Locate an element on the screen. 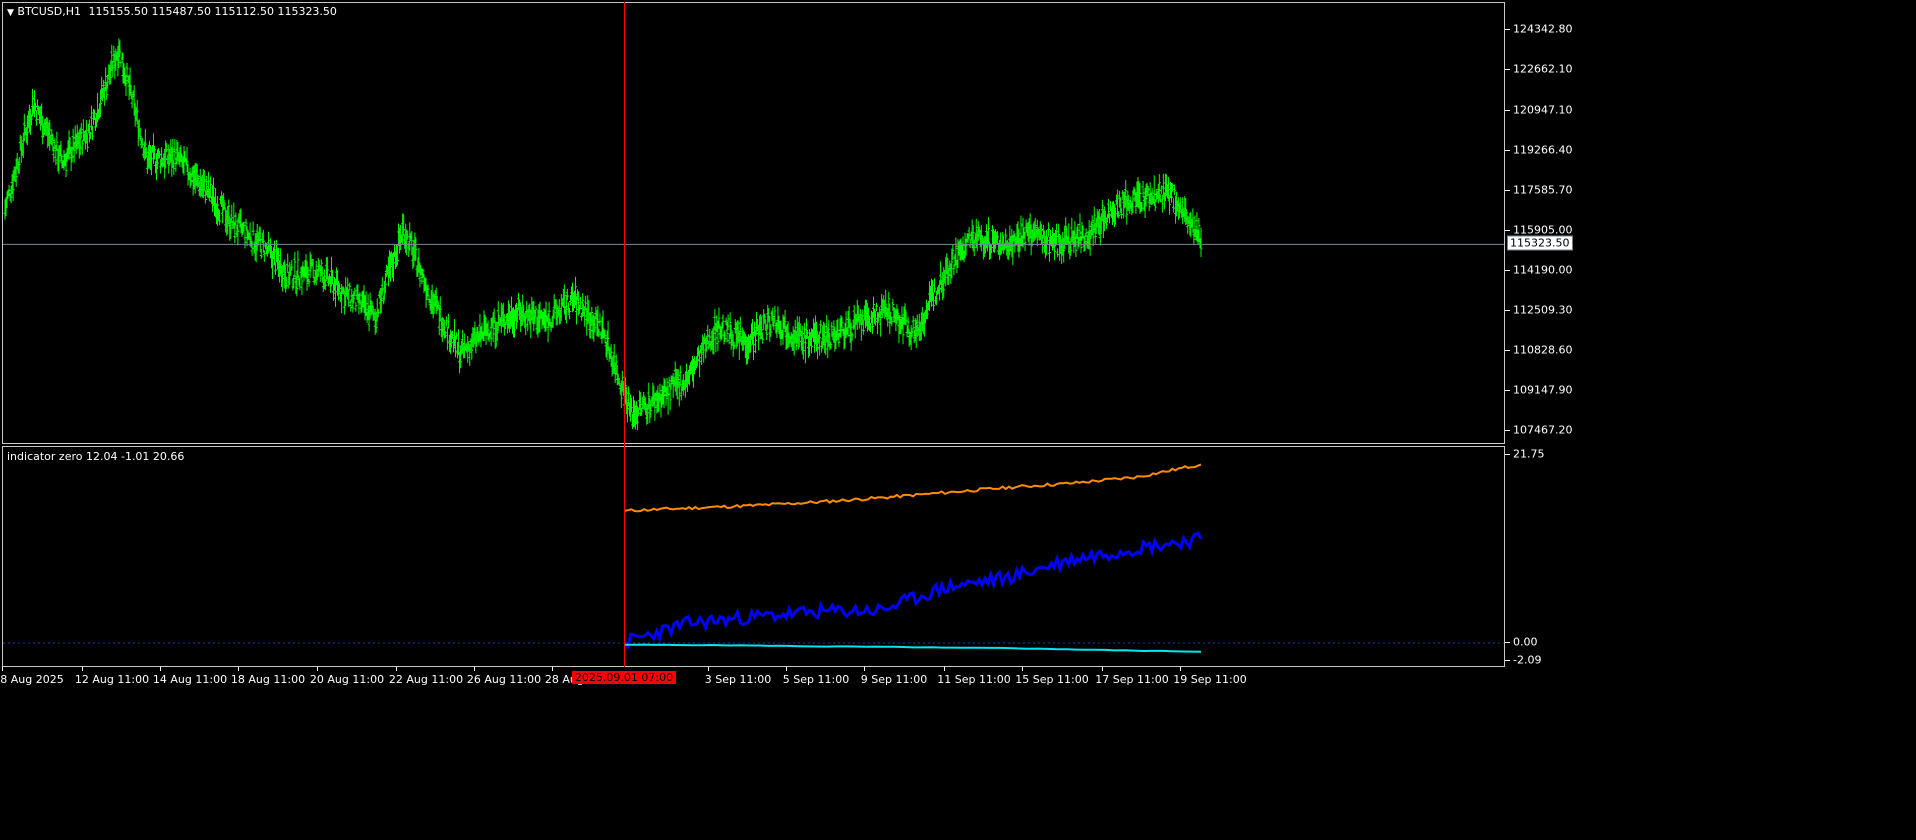 The height and width of the screenshot is (840, 1916). indicator-header: indicator zero 12.04 -1.01 20.66 is located at coordinates (95, 456).